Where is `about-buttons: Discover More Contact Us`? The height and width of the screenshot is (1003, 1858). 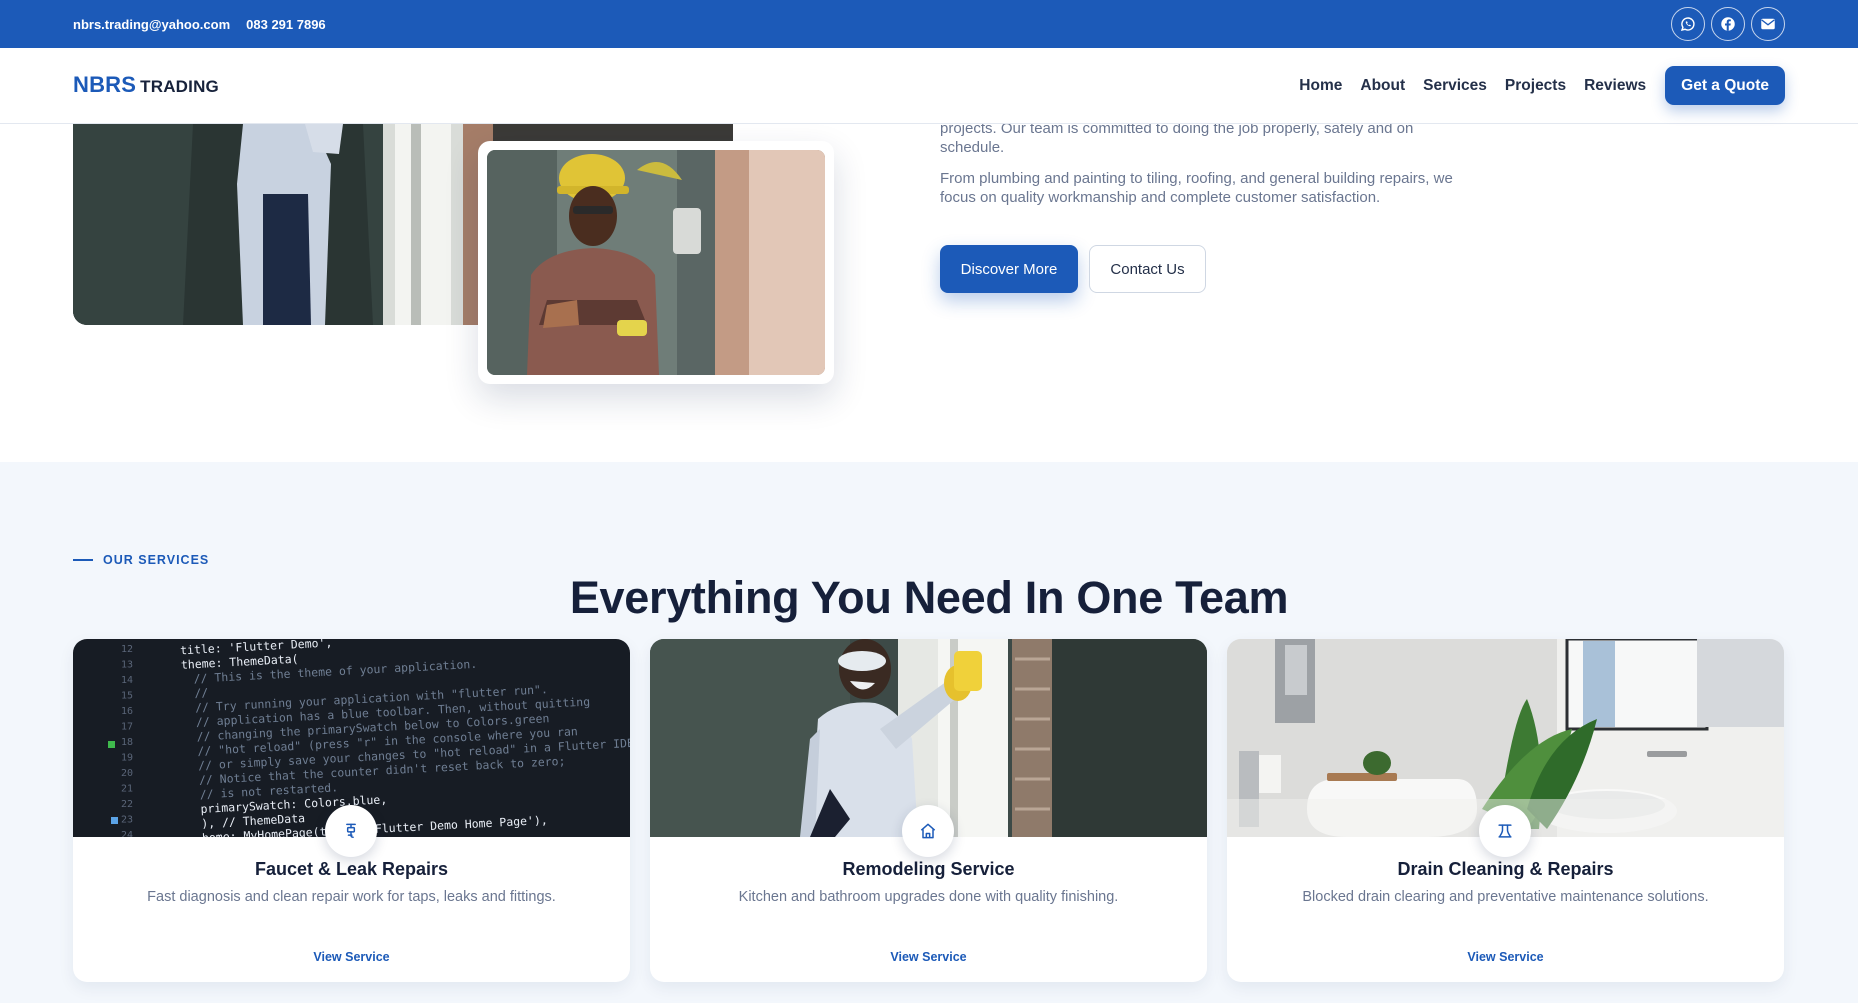 about-buttons: Discover More Contact Us is located at coordinates (1073, 269).